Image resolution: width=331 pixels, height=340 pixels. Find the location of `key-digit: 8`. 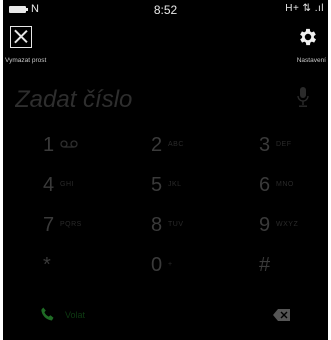

key-digit: 8 is located at coordinates (157, 225).